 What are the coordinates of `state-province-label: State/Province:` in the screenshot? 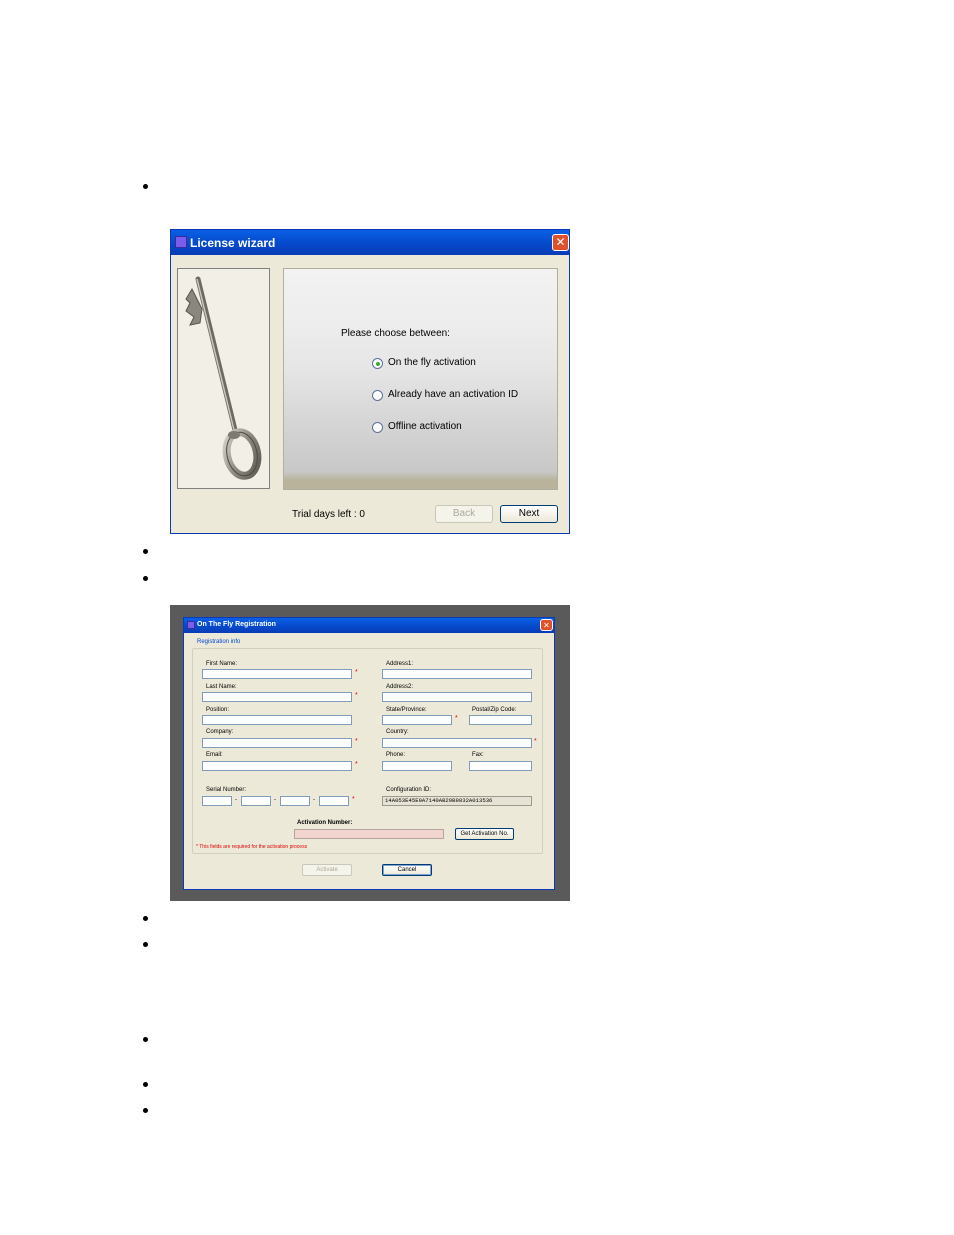 It's located at (406, 710).